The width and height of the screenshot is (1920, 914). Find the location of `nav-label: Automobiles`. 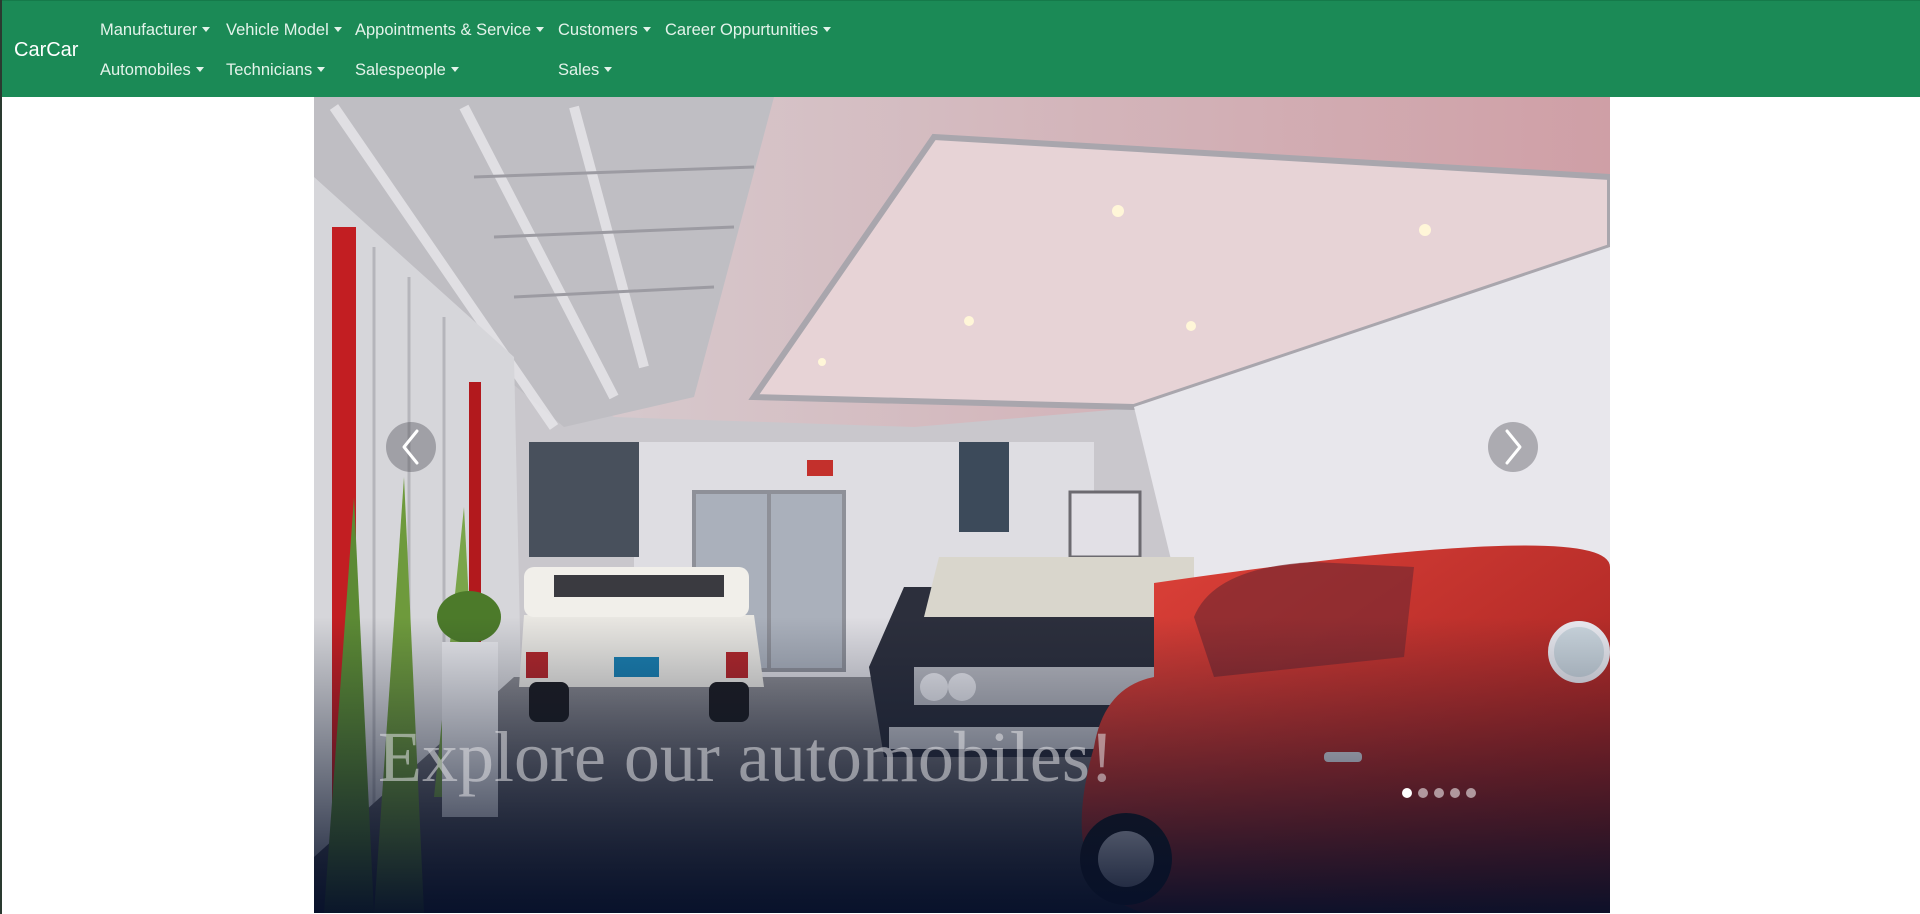

nav-label: Automobiles is located at coordinates (145, 70).